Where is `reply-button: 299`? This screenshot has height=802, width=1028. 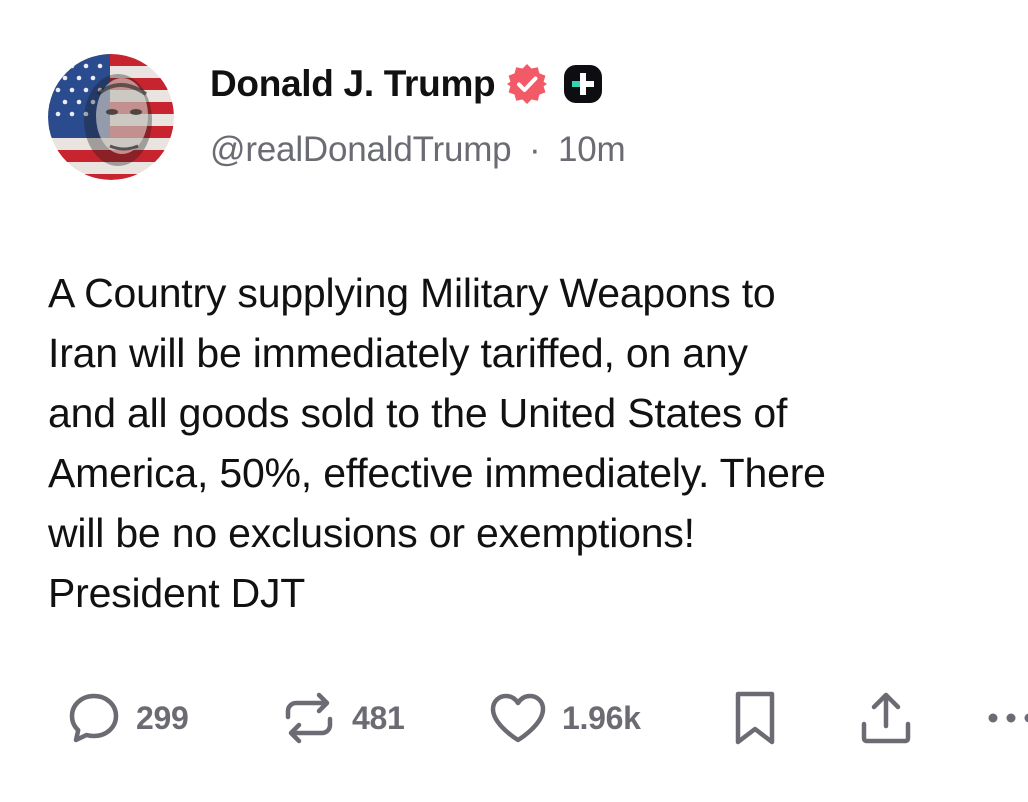 reply-button: 299 is located at coordinates (127, 718).